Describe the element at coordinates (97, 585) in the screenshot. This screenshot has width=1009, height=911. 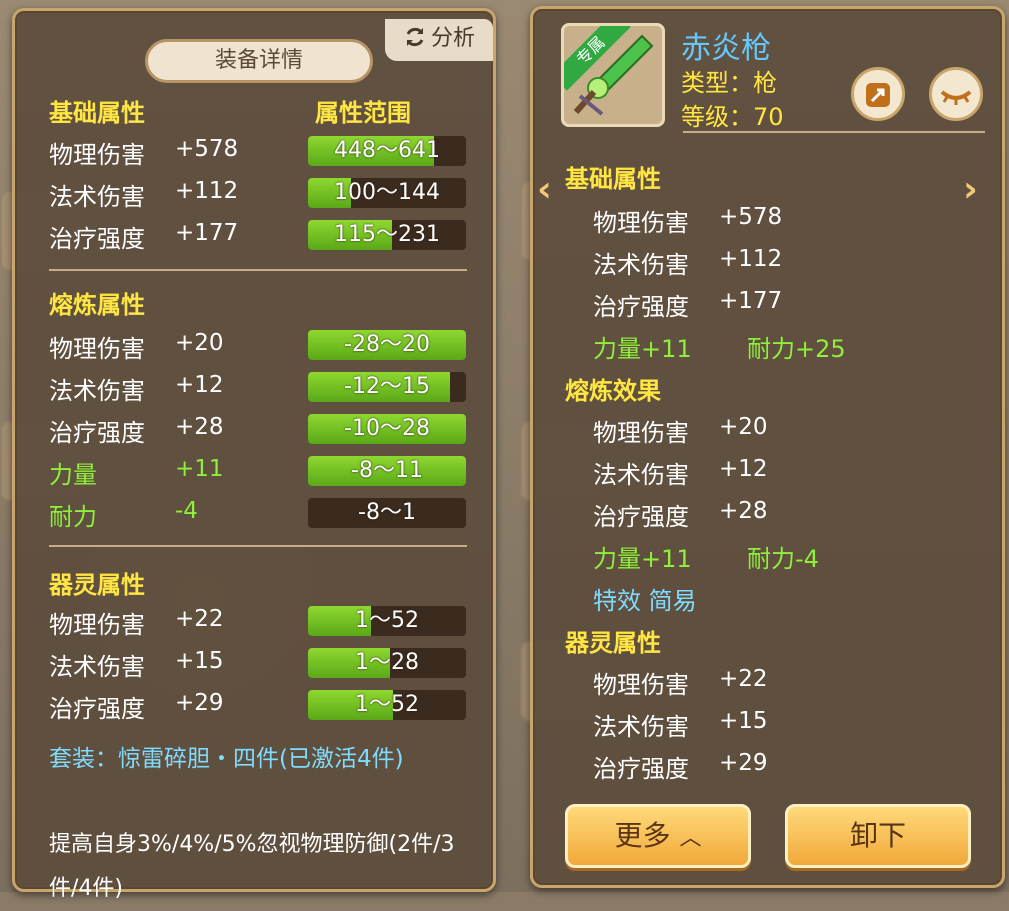
I see `spirit-attr-header: 器灵属性` at that location.